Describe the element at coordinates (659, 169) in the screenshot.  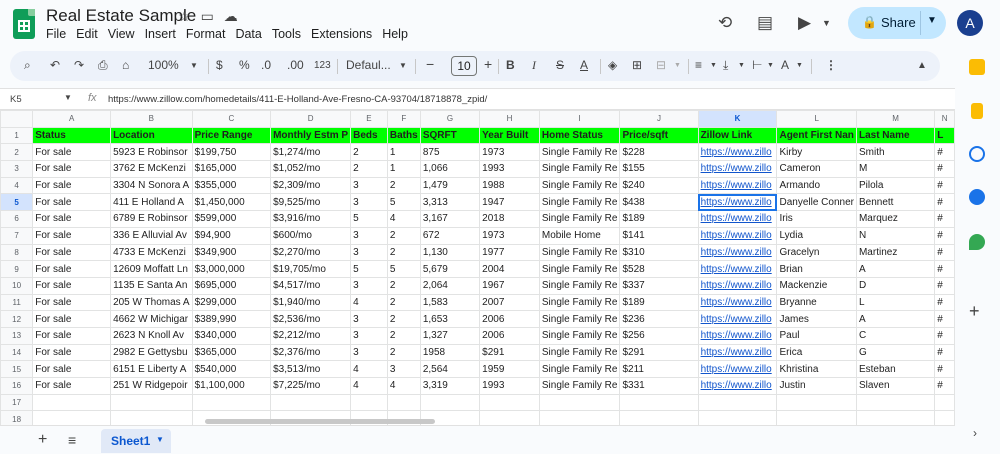
I see `cell: $155` at that location.